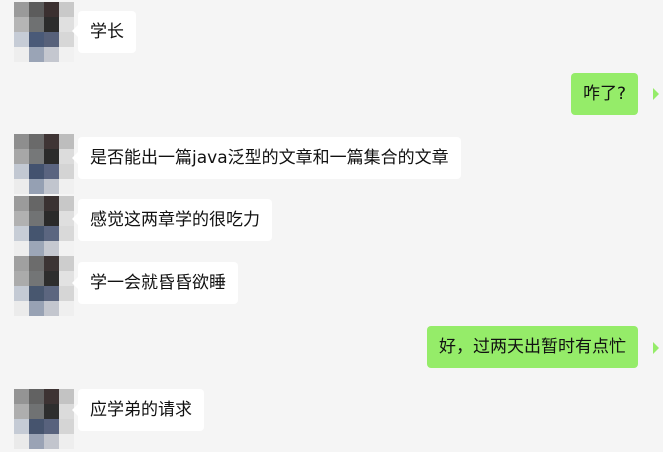  Describe the element at coordinates (331, 94) in the screenshot. I see `message-row: 咋了?` at that location.